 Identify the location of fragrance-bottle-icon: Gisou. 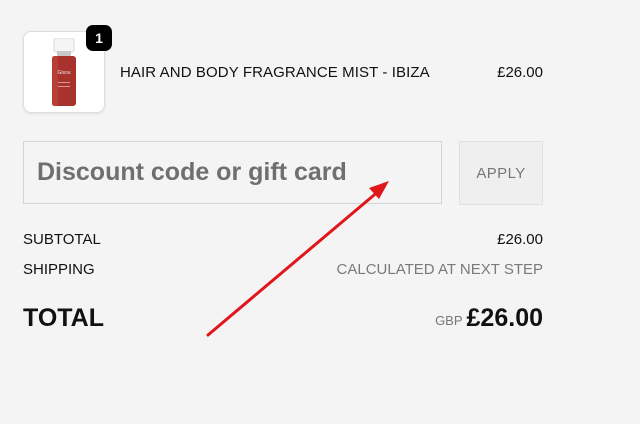
(64, 72).